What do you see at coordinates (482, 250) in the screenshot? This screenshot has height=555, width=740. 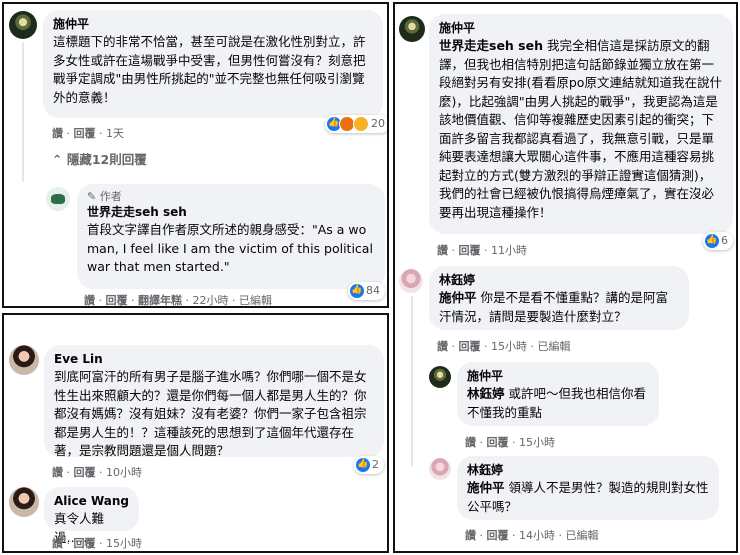 I see `comment-actions: 讚 · 回覆 · 11小時` at bounding box center [482, 250].